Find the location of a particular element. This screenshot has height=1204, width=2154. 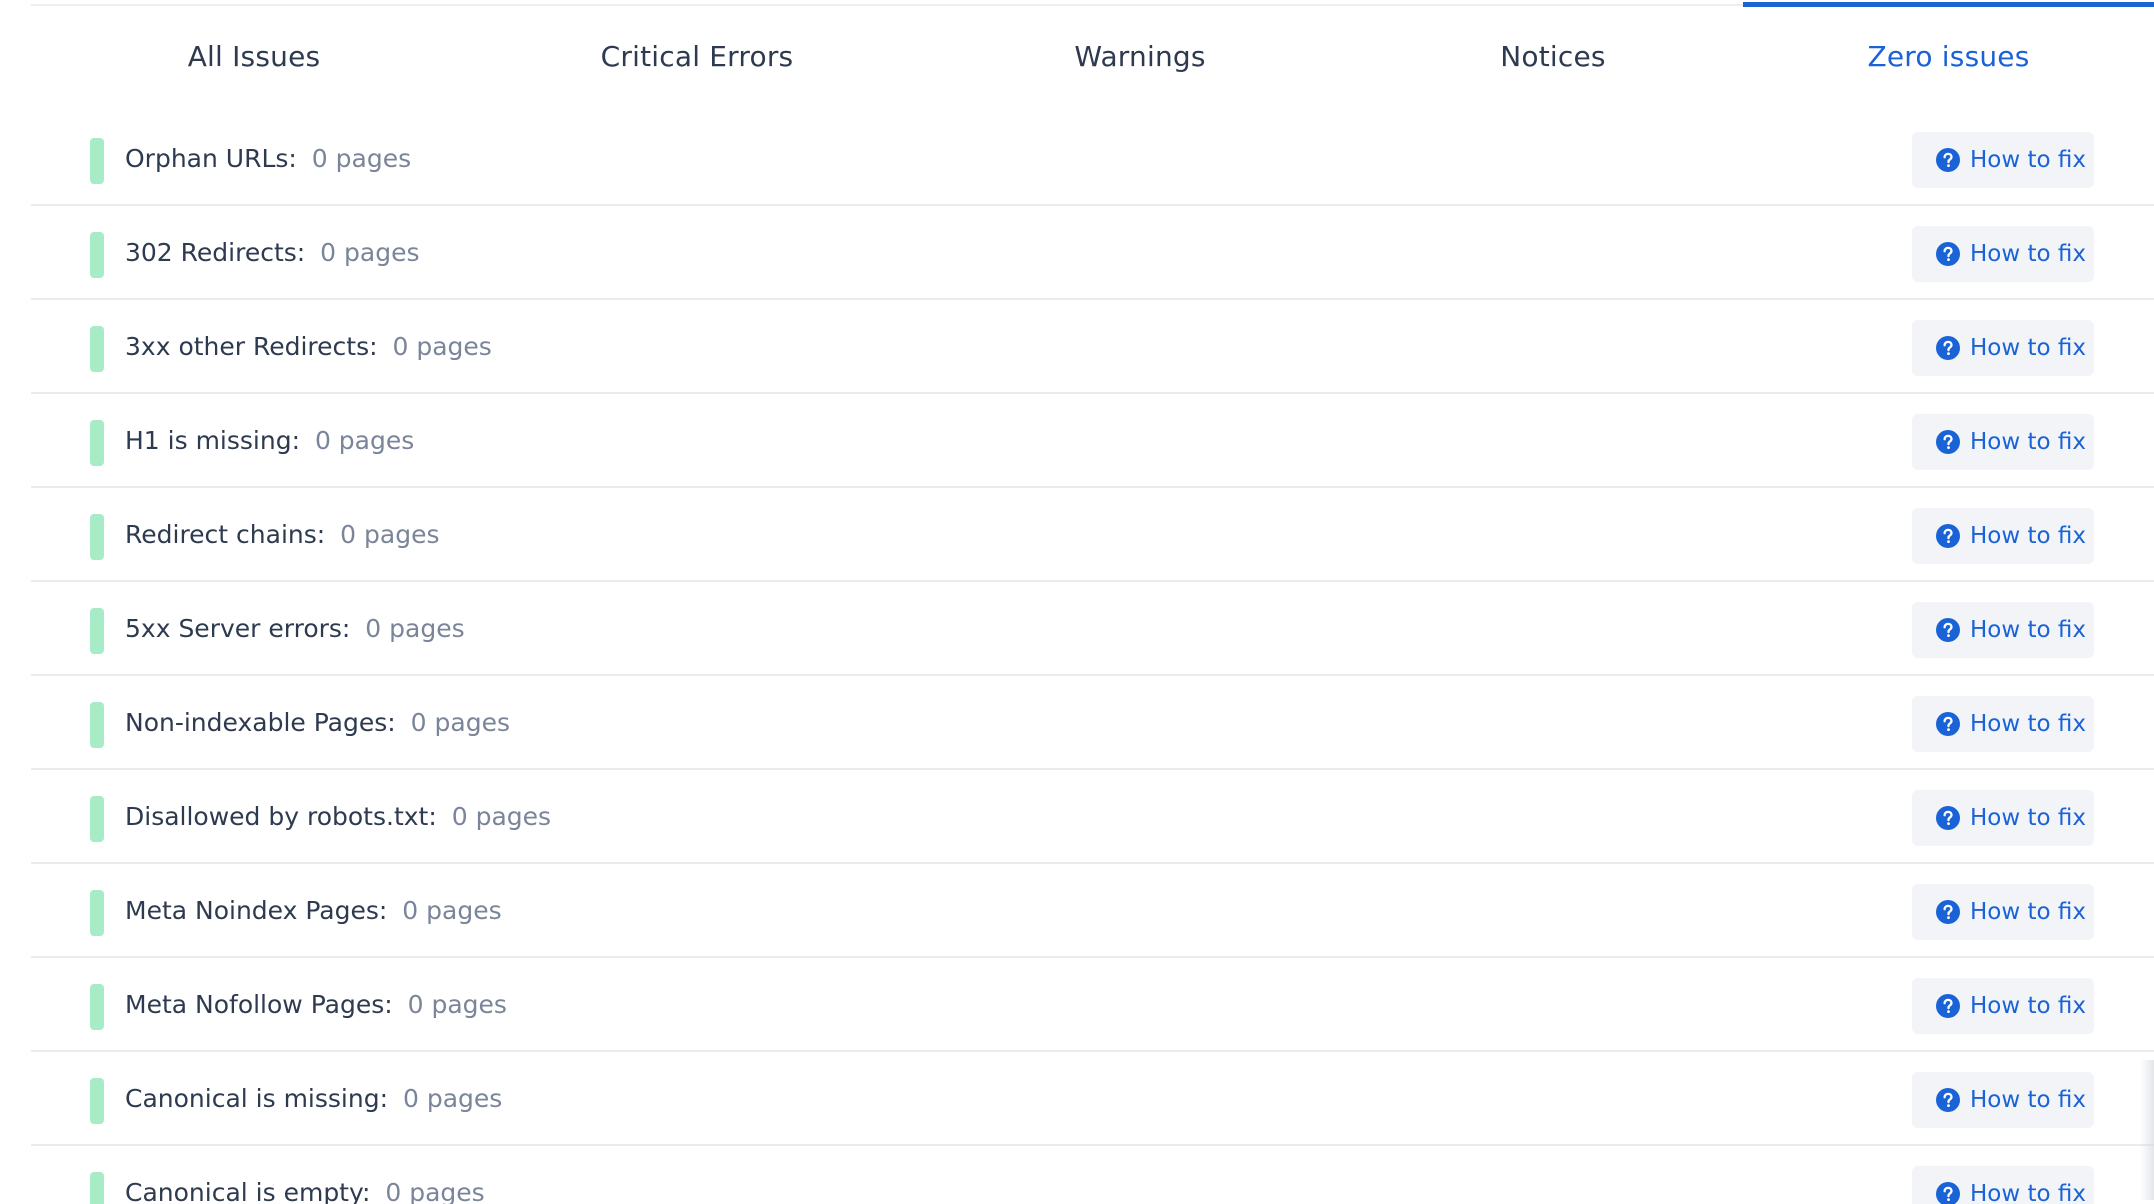

issue-text: Meta Noindex Pages: 0 pages is located at coordinates (313, 911).